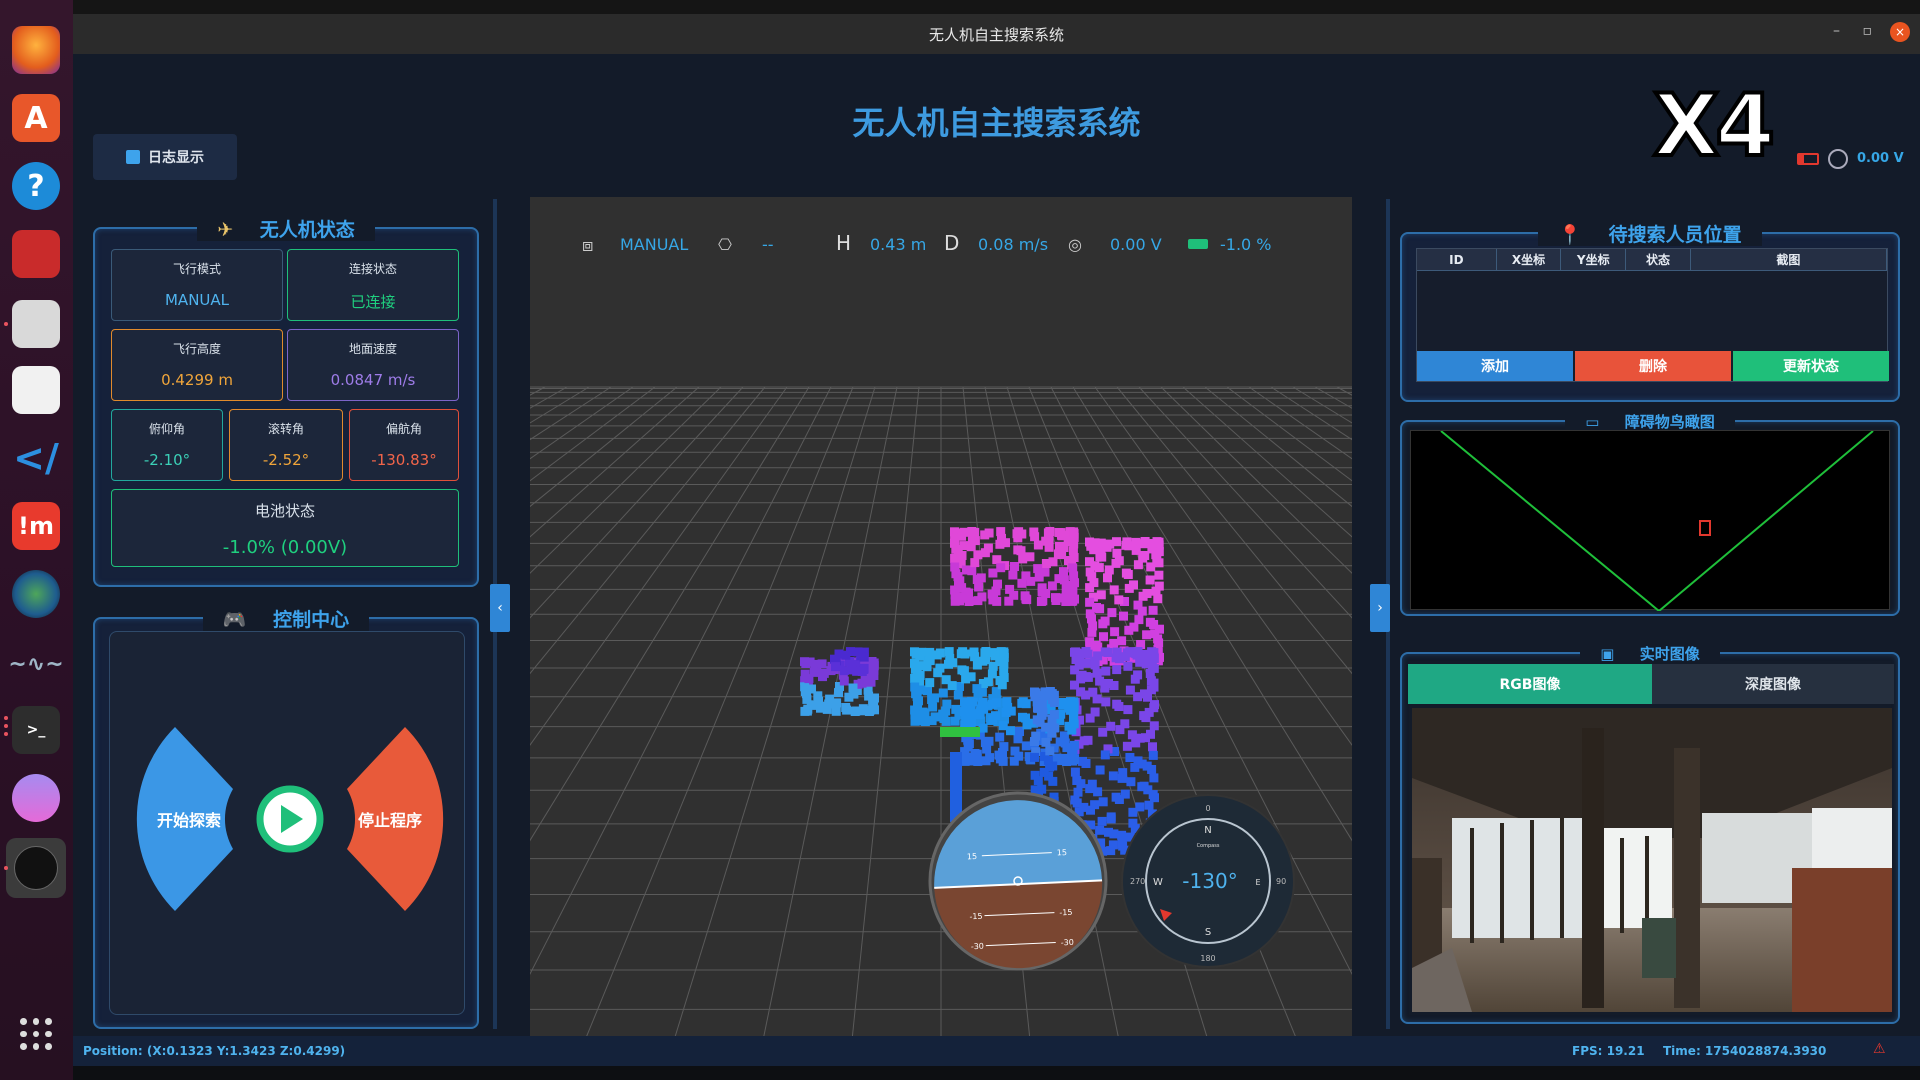  Describe the element at coordinates (285, 547) in the screenshot. I see `battery-value: -1.0% (0.00V)` at that location.